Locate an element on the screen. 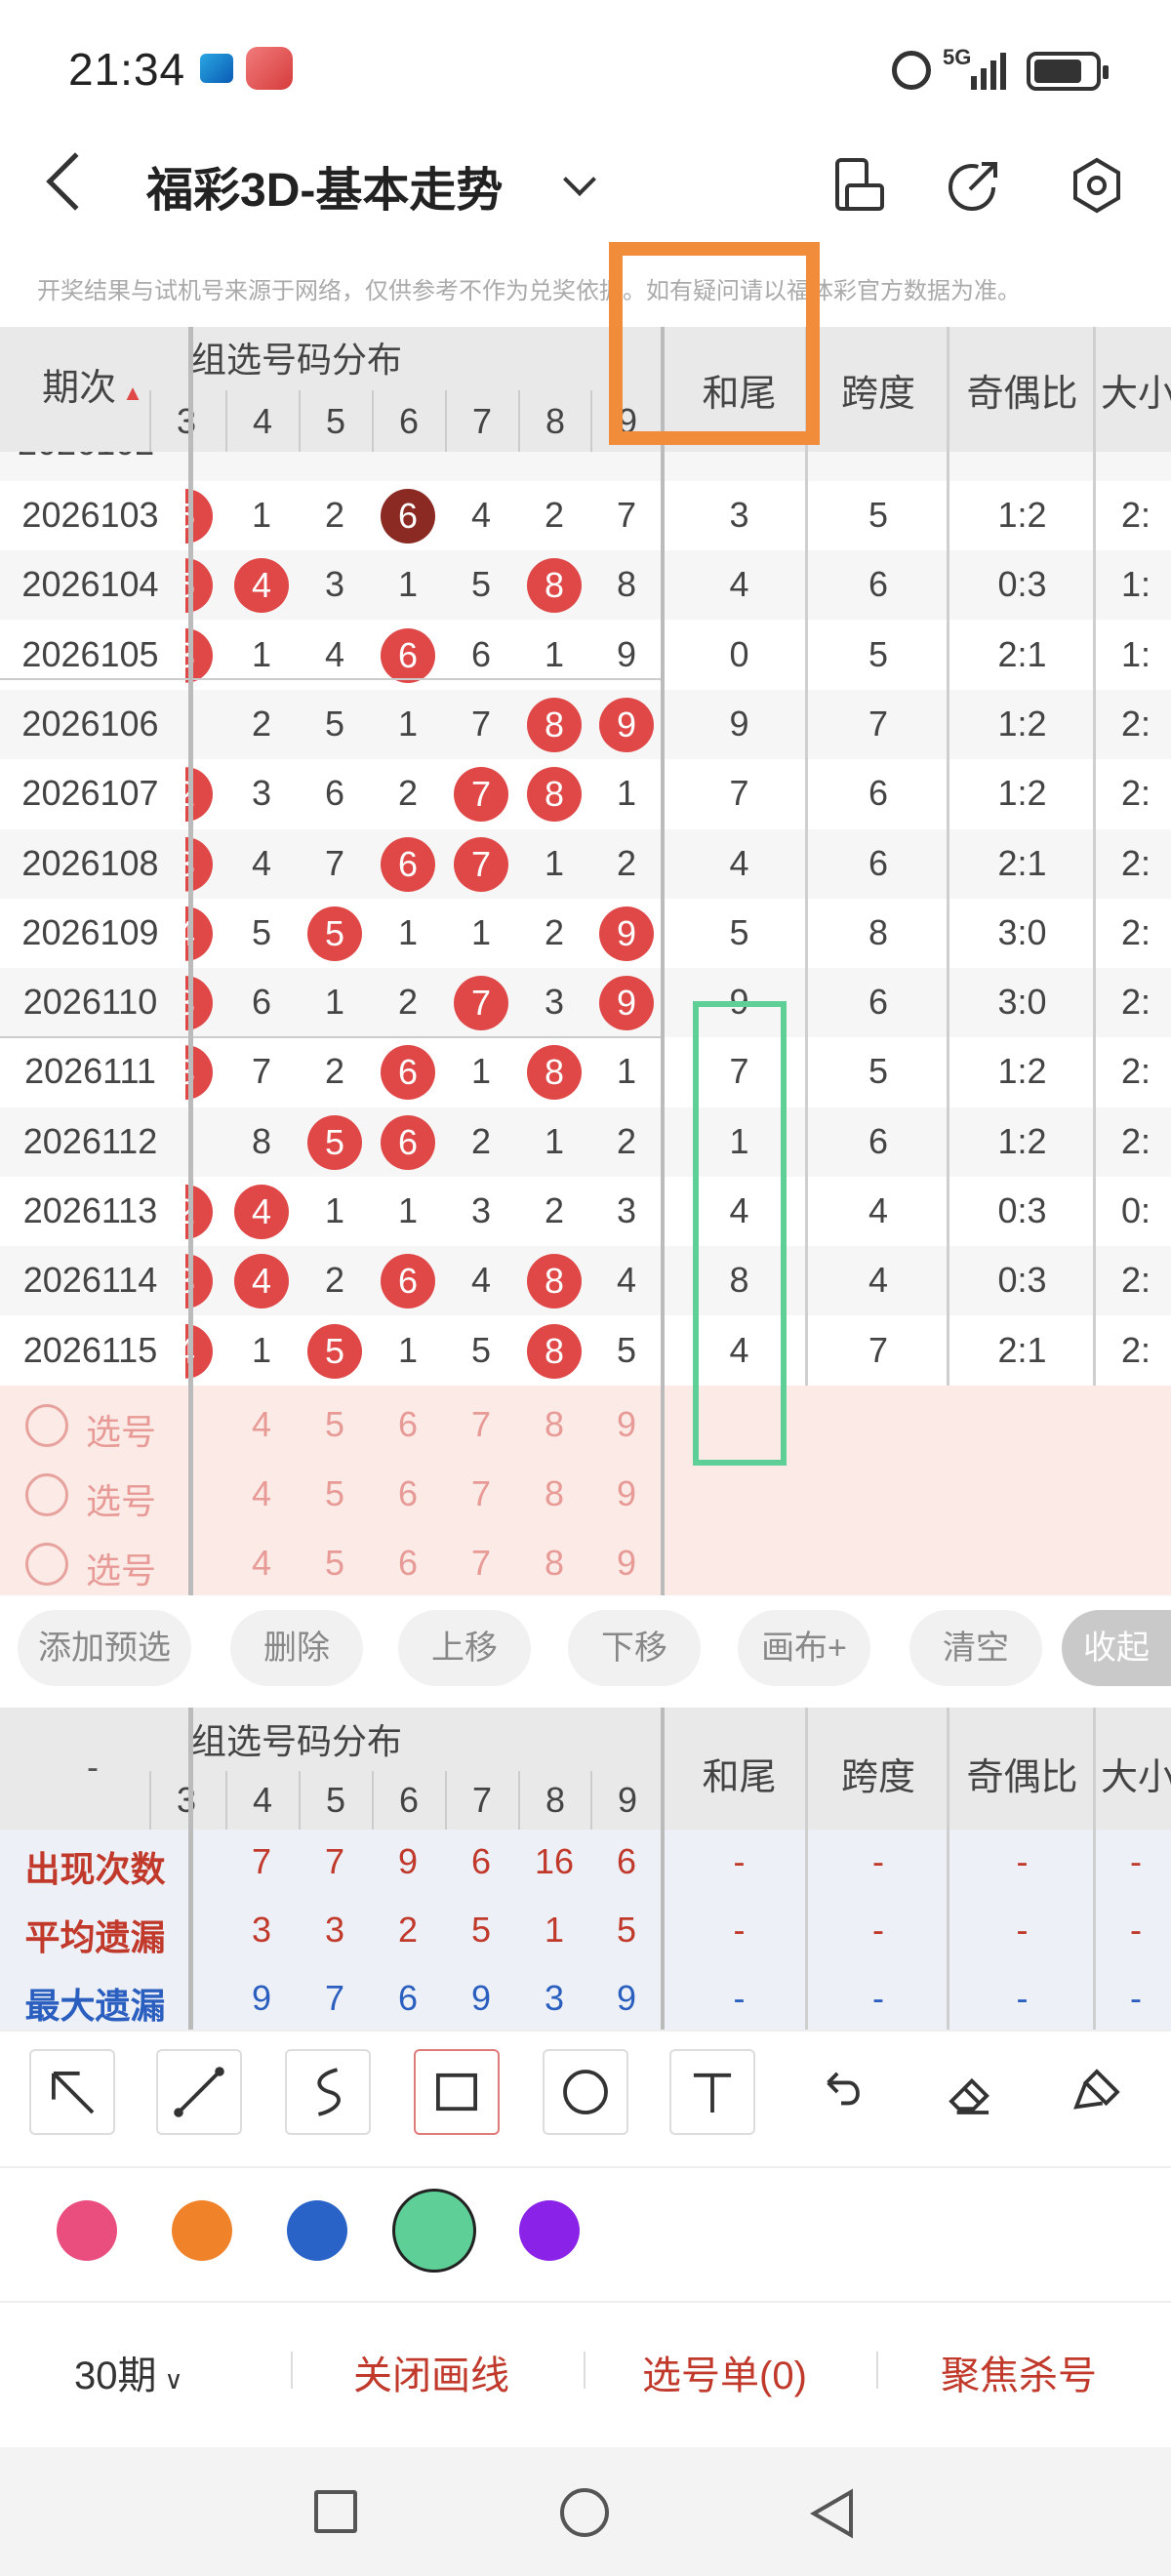 Image resolution: width=1171 pixels, height=2576 pixels. stats-value: 9 is located at coordinates (626, 1998).